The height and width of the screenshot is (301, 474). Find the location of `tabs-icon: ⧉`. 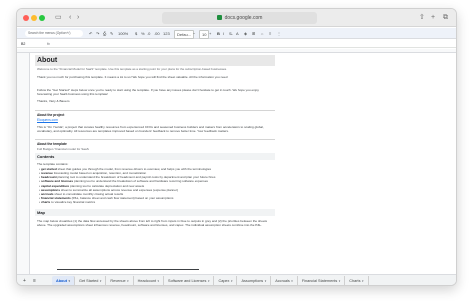

tabs-icon: ⧉ is located at coordinates (445, 18).